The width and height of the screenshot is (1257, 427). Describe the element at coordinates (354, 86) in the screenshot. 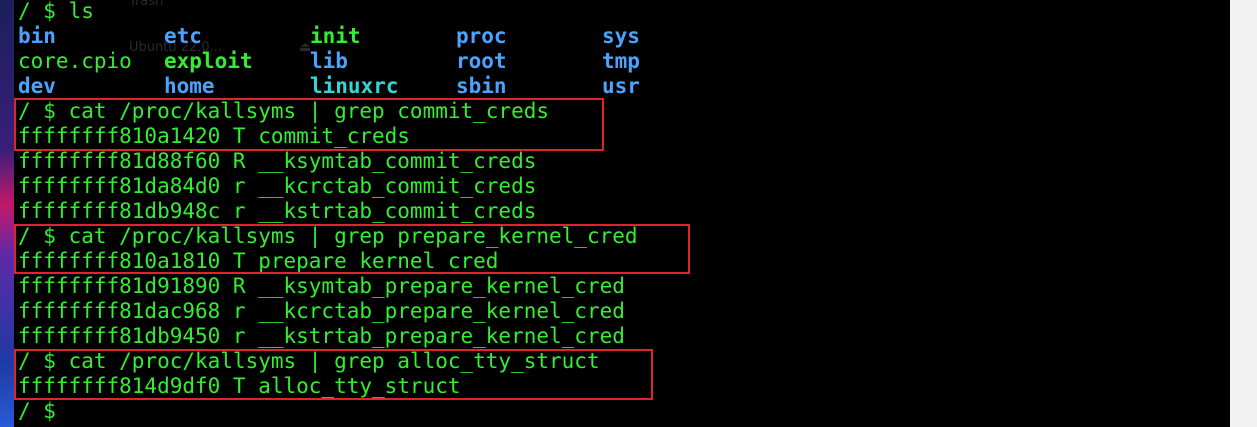

I see `ls-item-linuxrc: linuxrc` at that location.